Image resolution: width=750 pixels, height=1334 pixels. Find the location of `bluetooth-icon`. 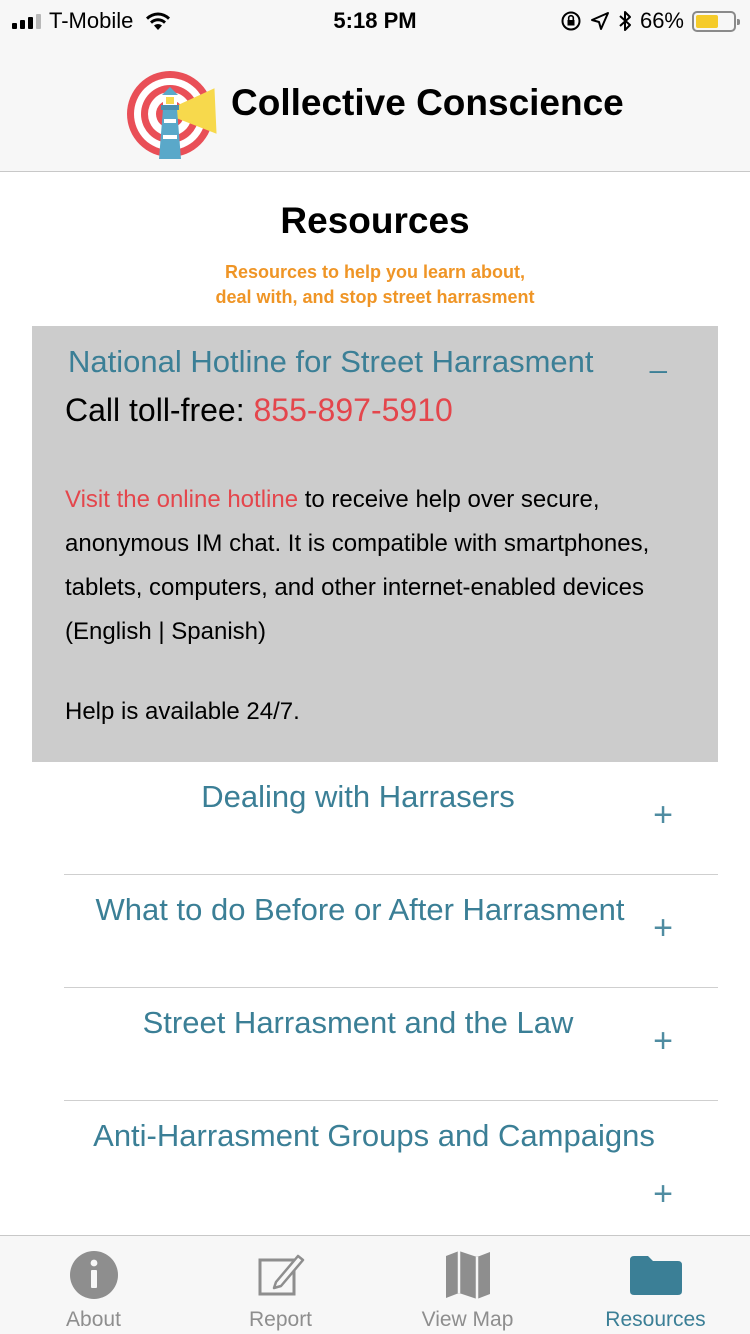

bluetooth-icon is located at coordinates (625, 21).